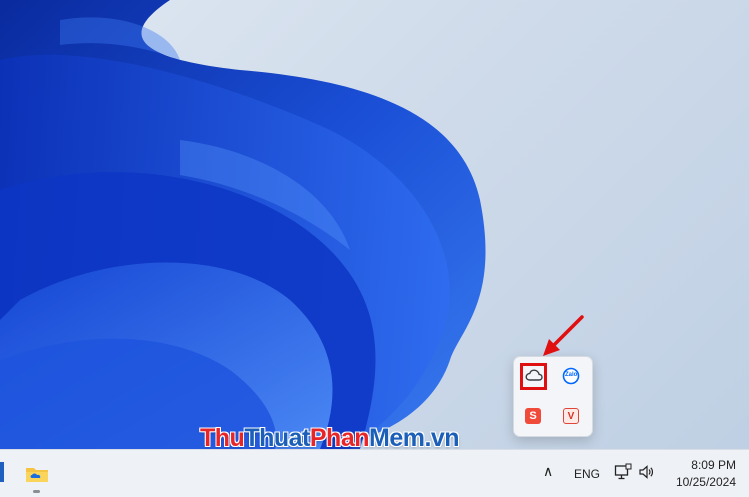 Image resolution: width=749 pixels, height=497 pixels. I want to click on s-app-icon: S, so click(533, 416).